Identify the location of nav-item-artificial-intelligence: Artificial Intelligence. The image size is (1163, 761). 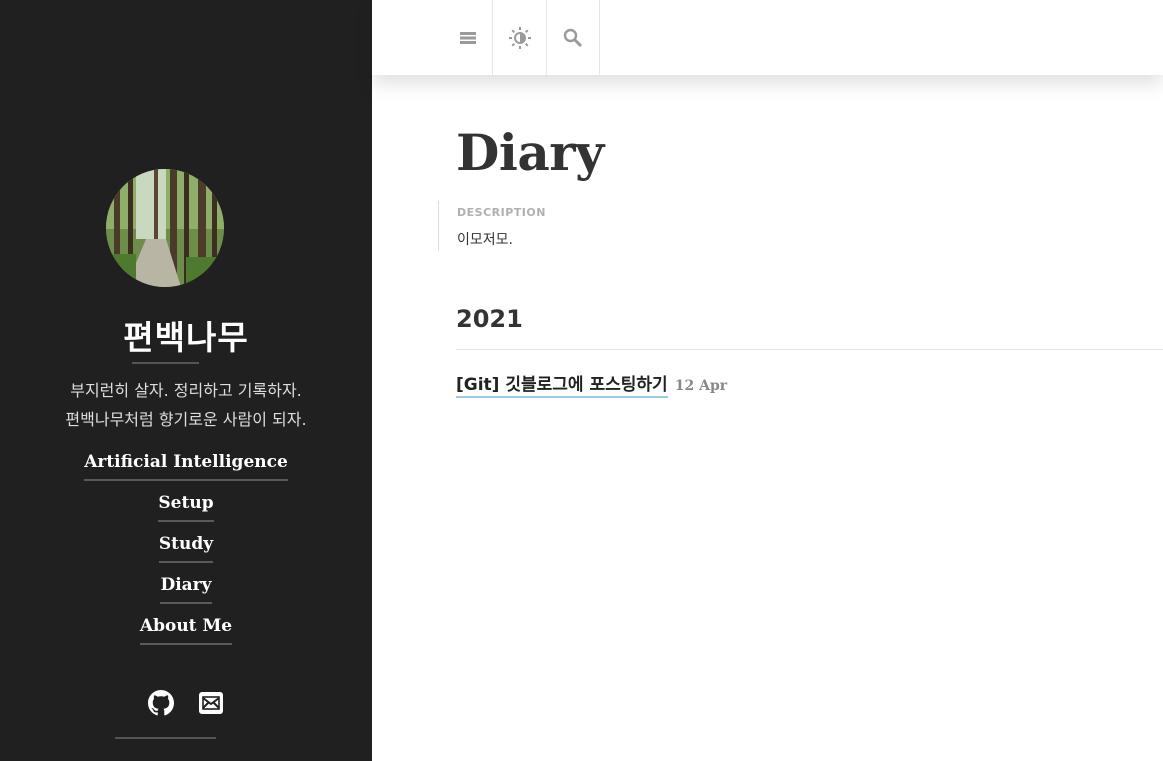
(186, 466).